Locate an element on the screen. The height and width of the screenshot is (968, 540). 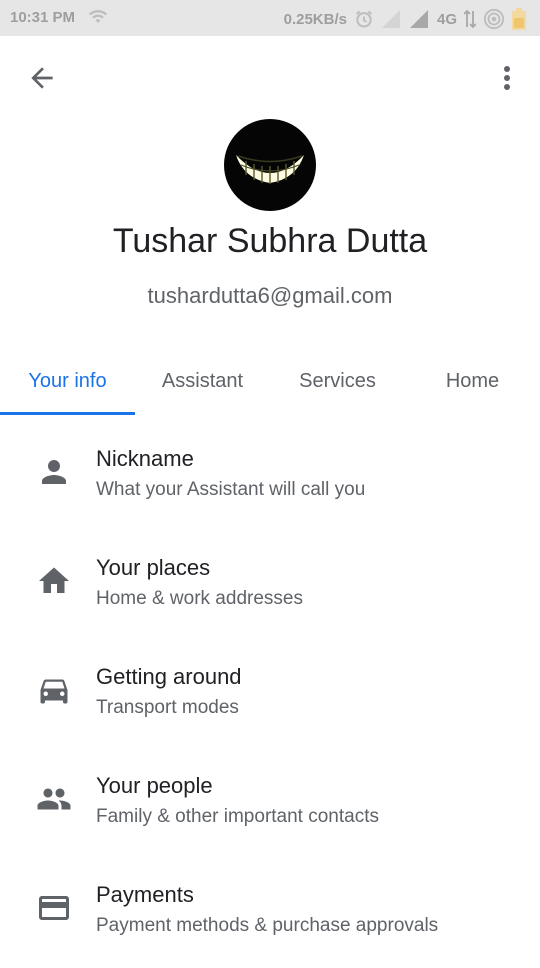
arrow-back-icon is located at coordinates (42, 78).